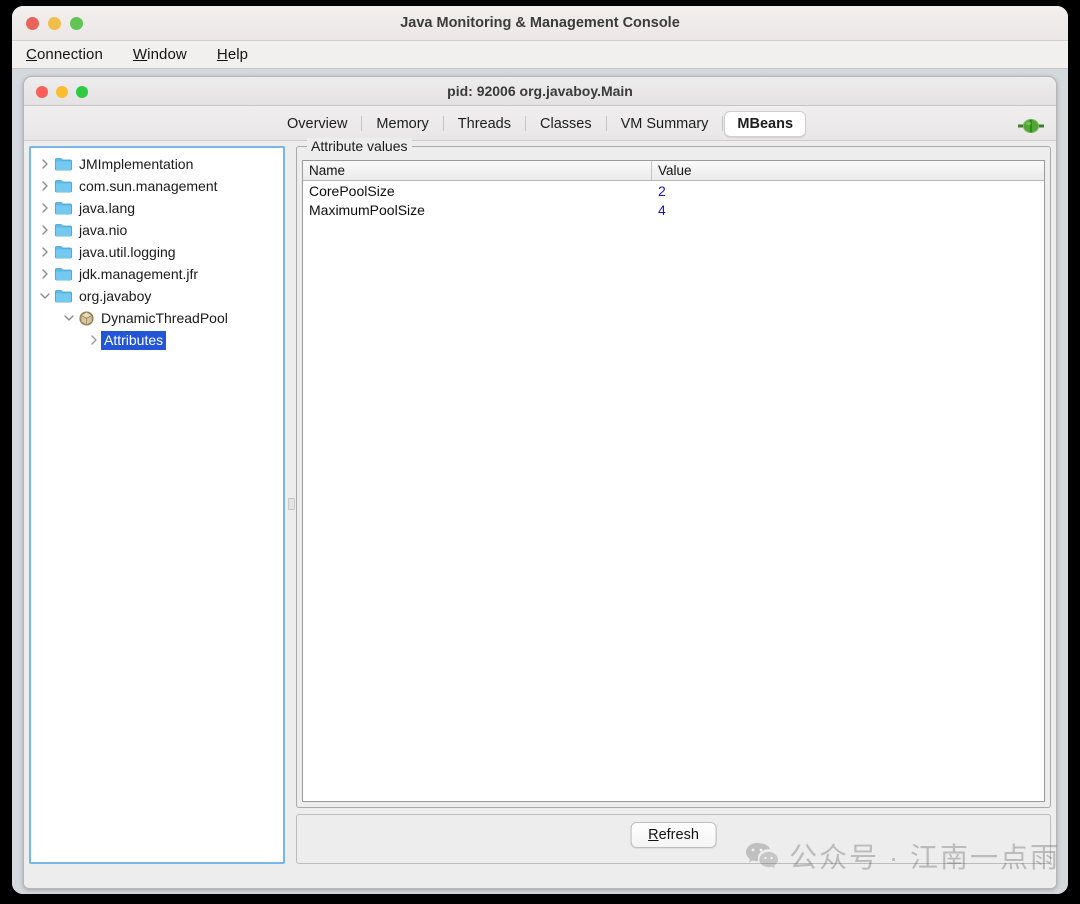 The image size is (1080, 904). I want to click on tree-node-attributes: Attributes, so click(157, 340).